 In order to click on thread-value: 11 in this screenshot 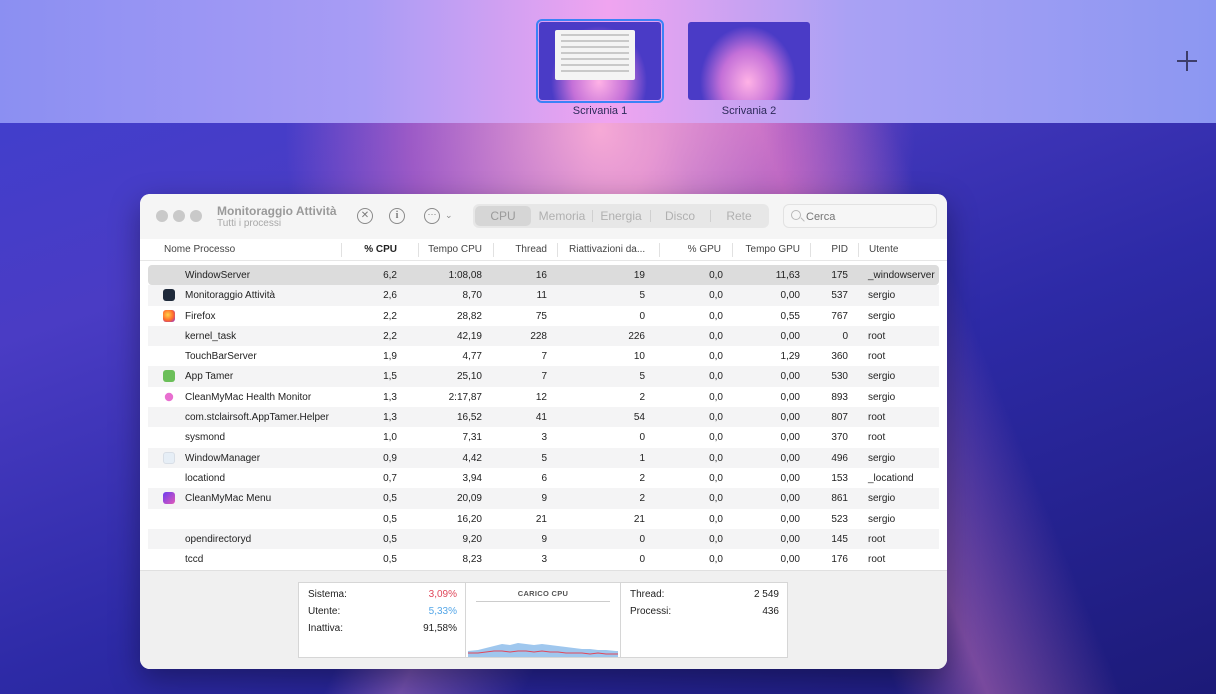, I will do `click(541, 296)`.